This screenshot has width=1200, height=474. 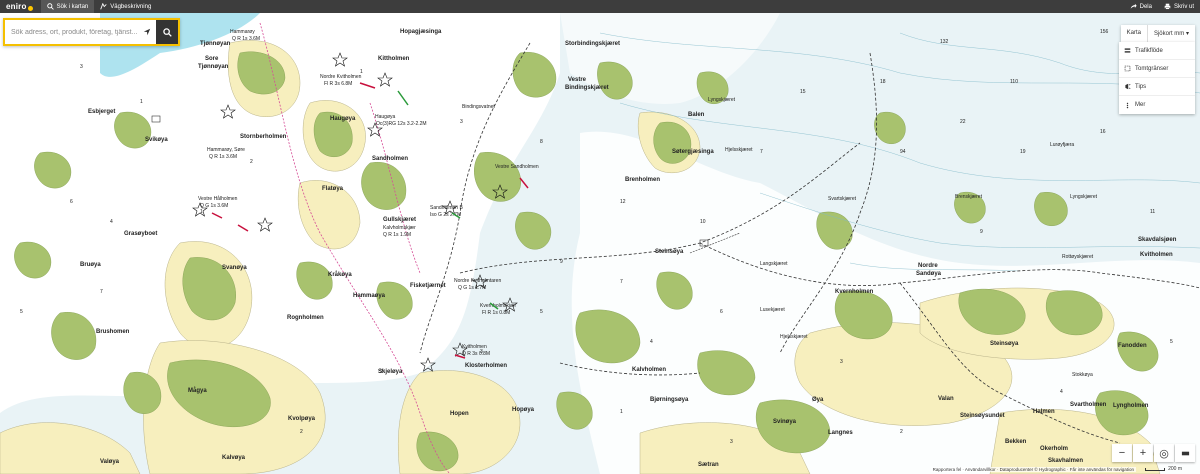 What do you see at coordinates (1179, 6) in the screenshot?
I see `print-button: Skriv ut` at bounding box center [1179, 6].